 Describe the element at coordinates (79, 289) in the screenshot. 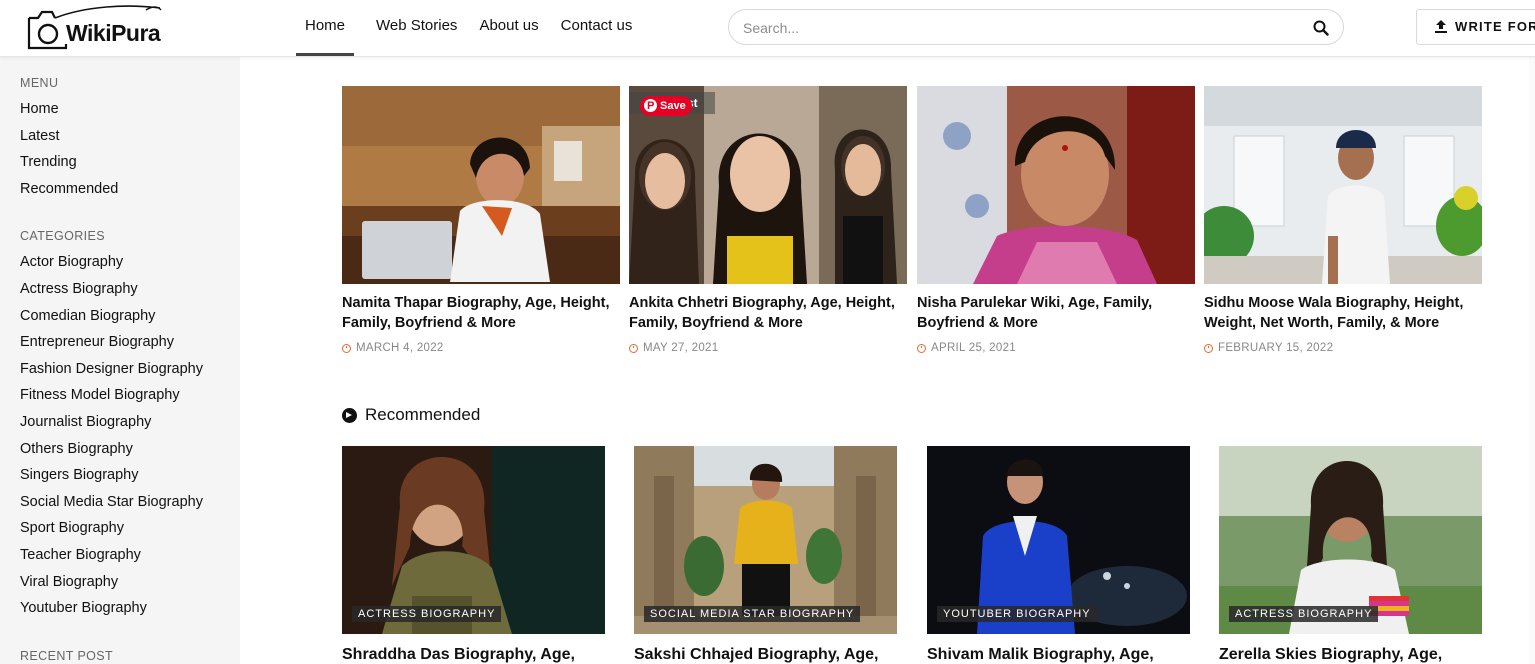

I see `category-actress: Actress Biography` at that location.